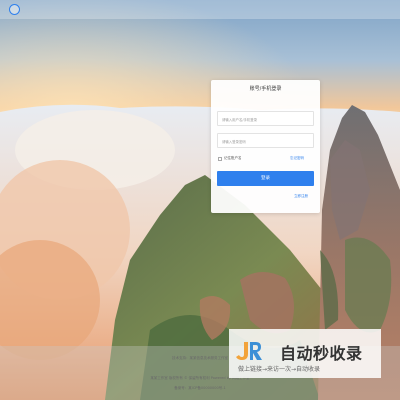 Image resolution: width=400 pixels, height=400 pixels. Describe the element at coordinates (321, 353) in the screenshot. I see `watermark-title: 自动秒收录` at that location.